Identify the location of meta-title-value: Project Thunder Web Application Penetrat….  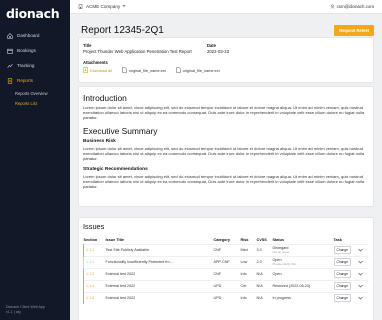
(137, 51).